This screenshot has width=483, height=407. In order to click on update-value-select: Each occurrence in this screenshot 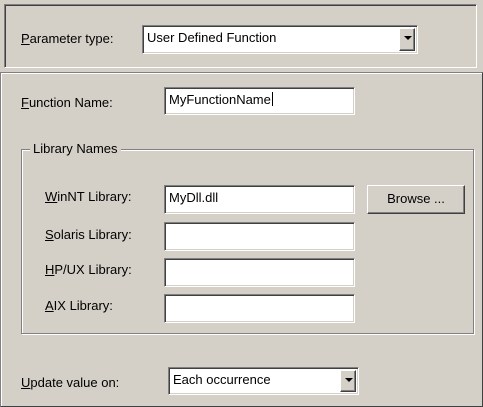, I will do `click(263, 381)`.